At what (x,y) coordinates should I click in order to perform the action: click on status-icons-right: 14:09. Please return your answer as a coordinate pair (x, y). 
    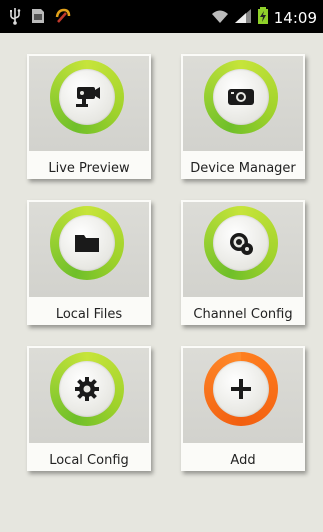
    Looking at the image, I should click on (264, 18).